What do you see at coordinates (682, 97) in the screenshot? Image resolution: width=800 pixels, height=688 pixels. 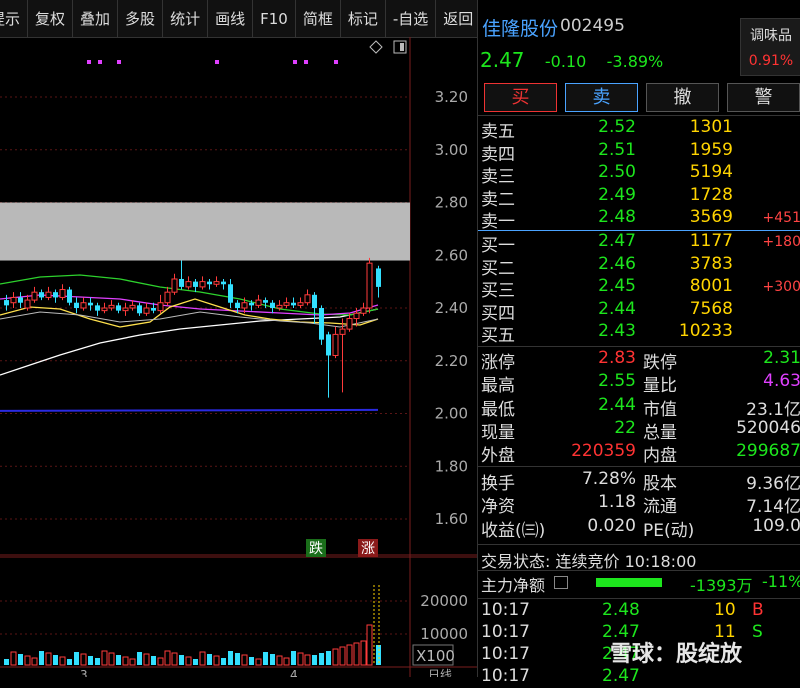 I see `cancel-button: 撤` at bounding box center [682, 97].